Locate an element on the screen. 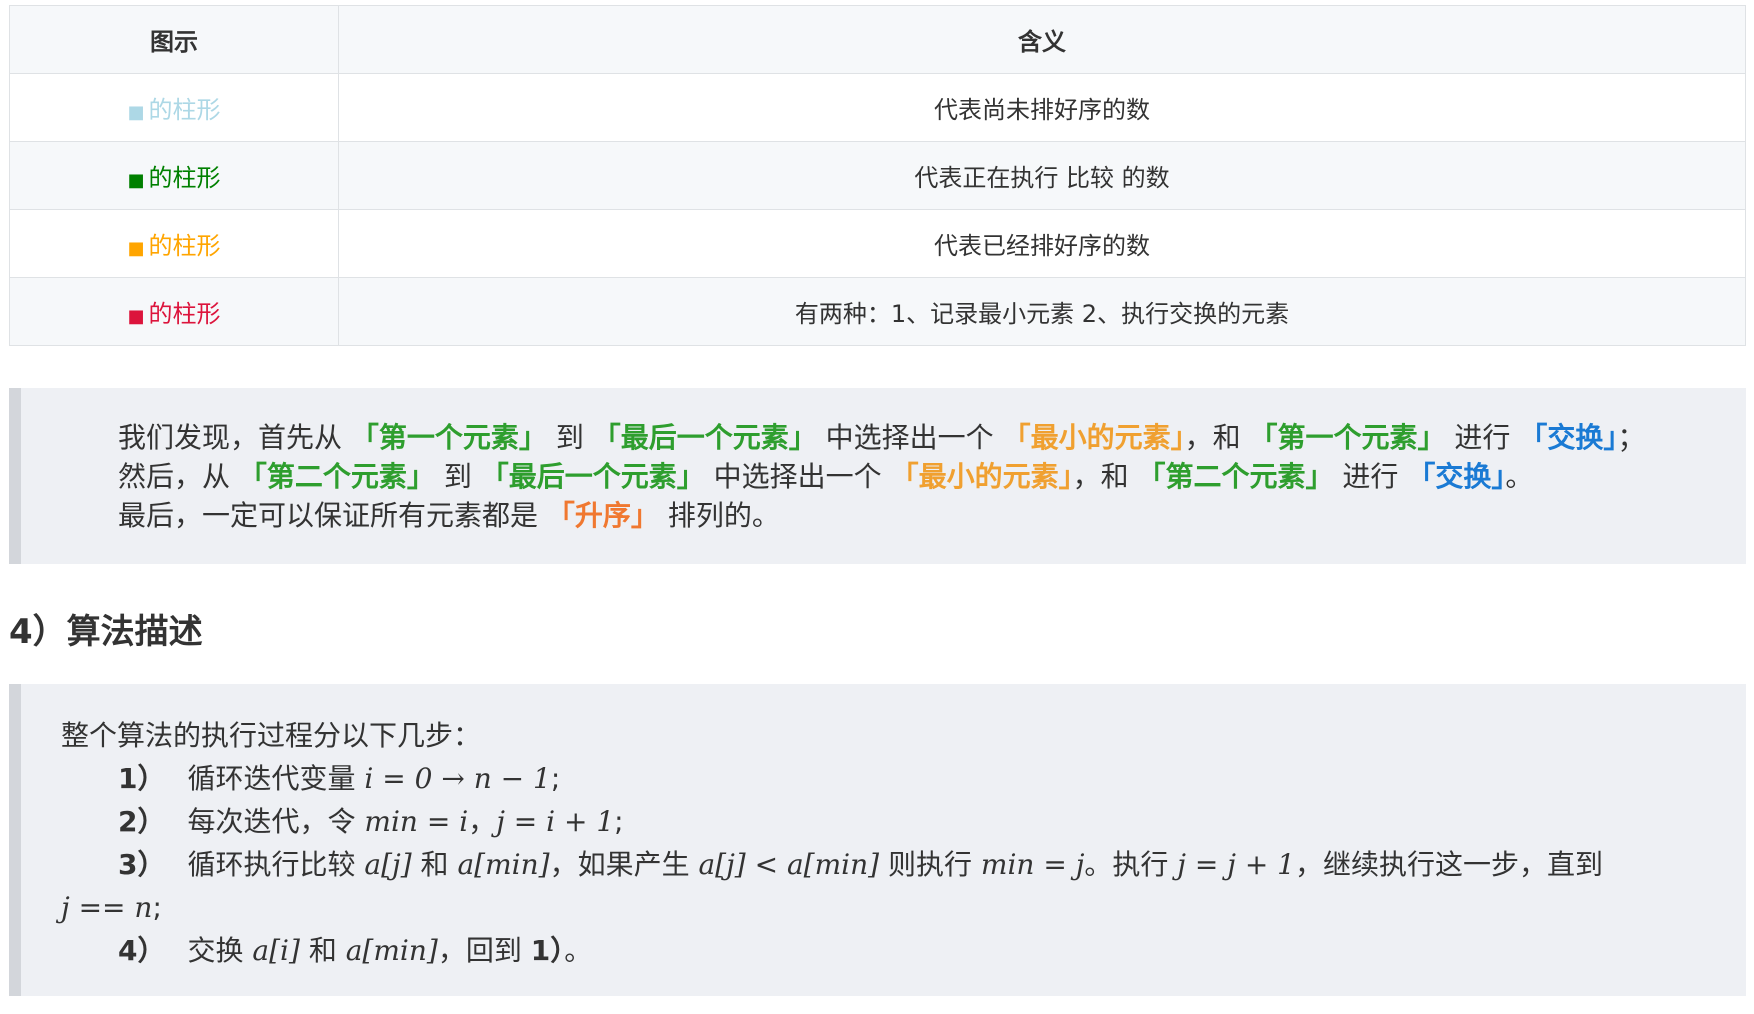 The width and height of the screenshot is (1754, 1014). step-number: 2） is located at coordinates (142, 821).